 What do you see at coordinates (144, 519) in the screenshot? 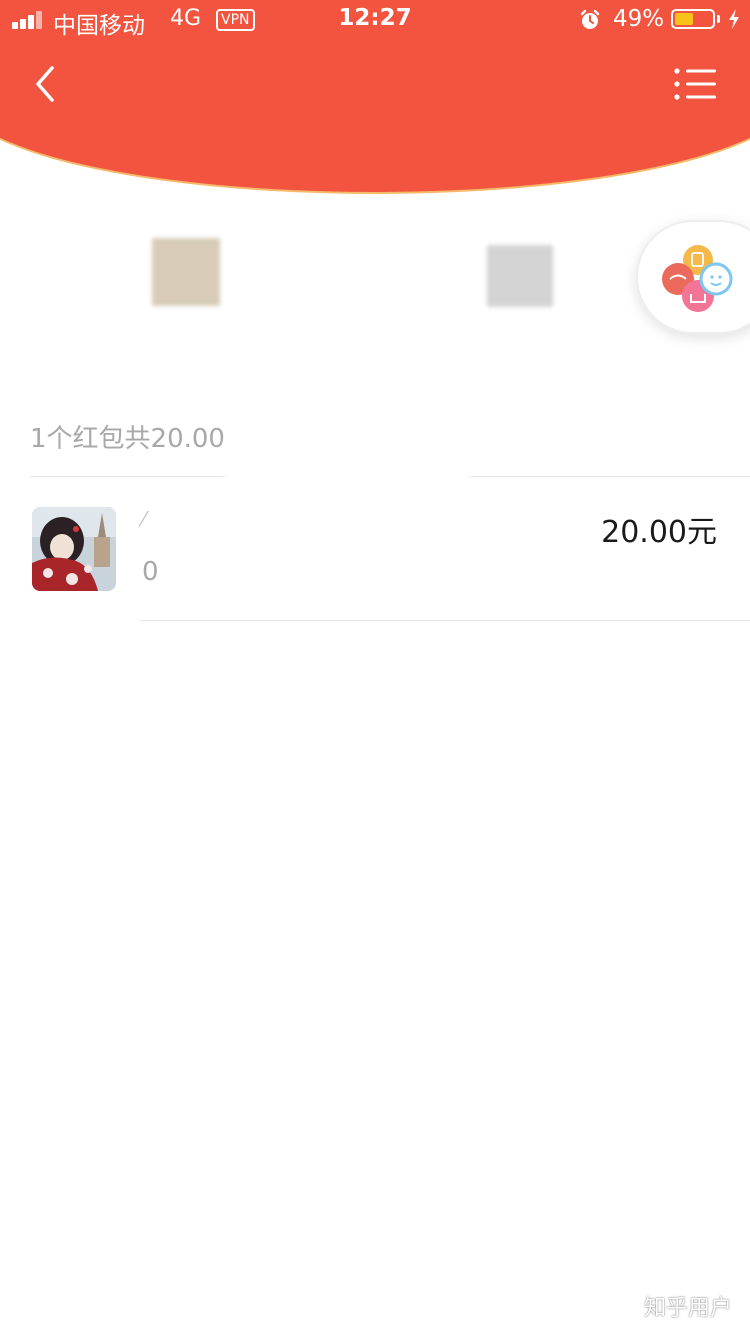
I see `recipient-name: ⁄` at bounding box center [144, 519].